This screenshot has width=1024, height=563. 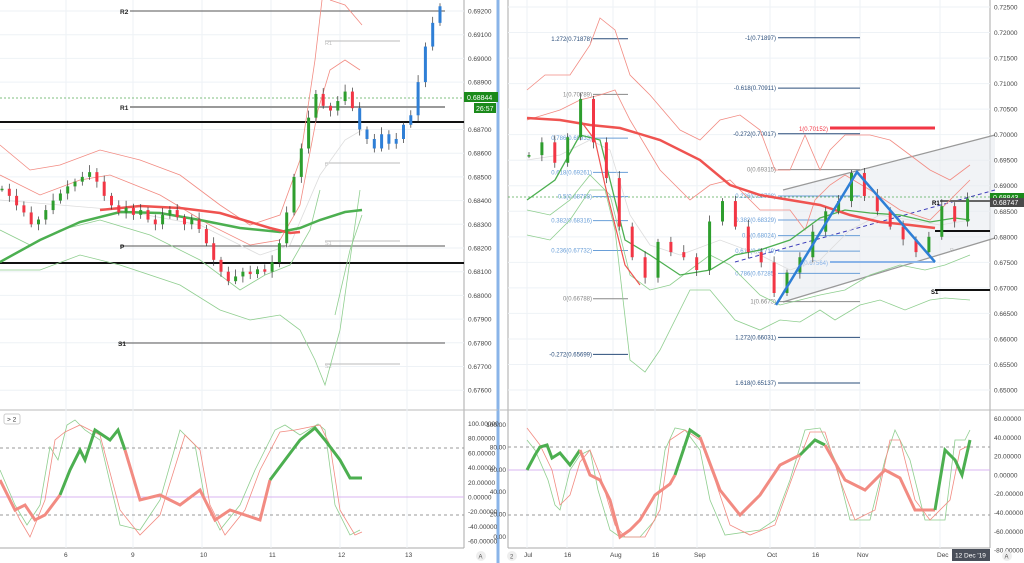 What do you see at coordinates (1006, 110) in the screenshot?
I see `right-y-tick: 0.70500` at bounding box center [1006, 110].